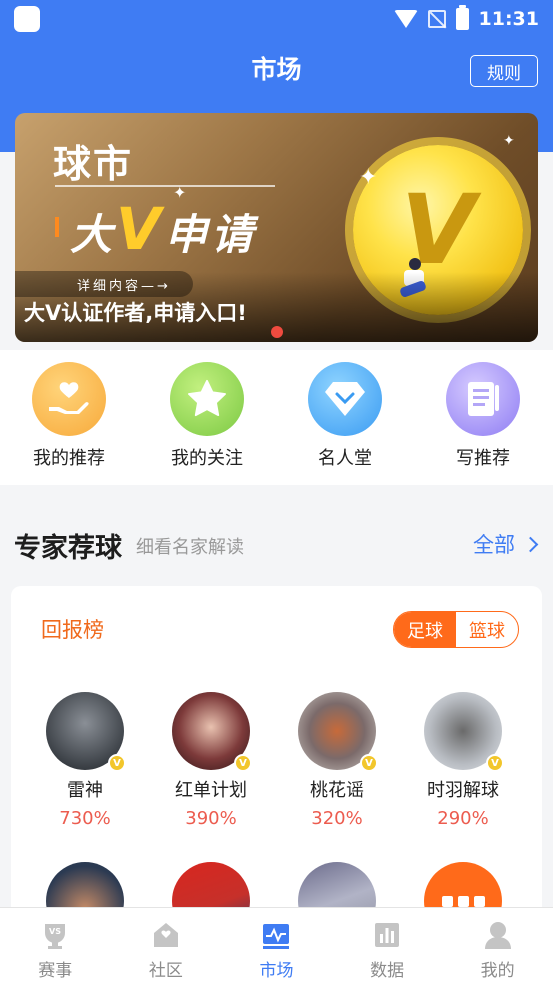  What do you see at coordinates (508, 19) in the screenshot?
I see `status-time: 11:31` at bounding box center [508, 19].